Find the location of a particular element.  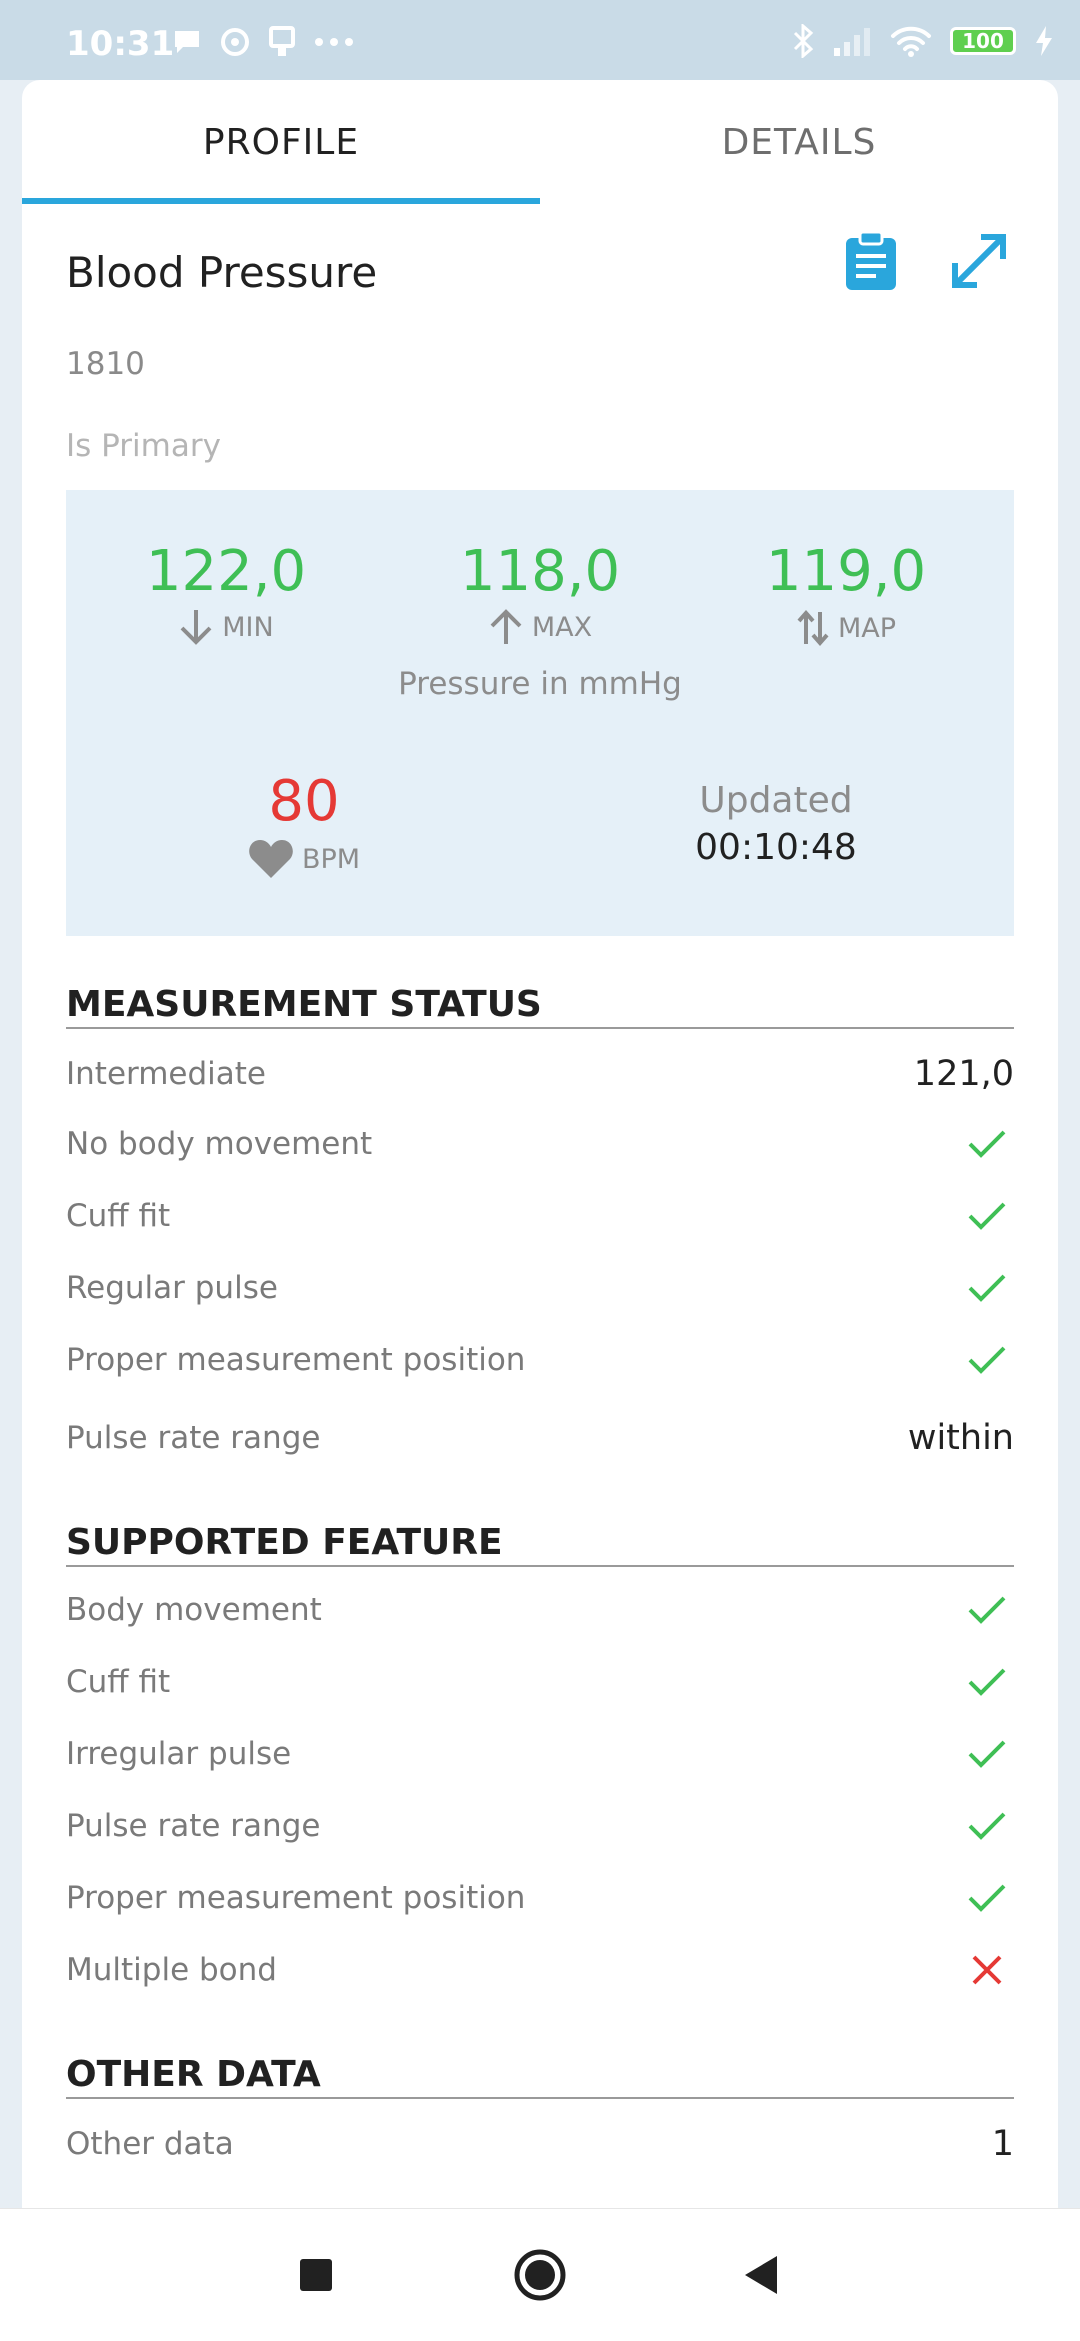

home-icon is located at coordinates (540, 2275).